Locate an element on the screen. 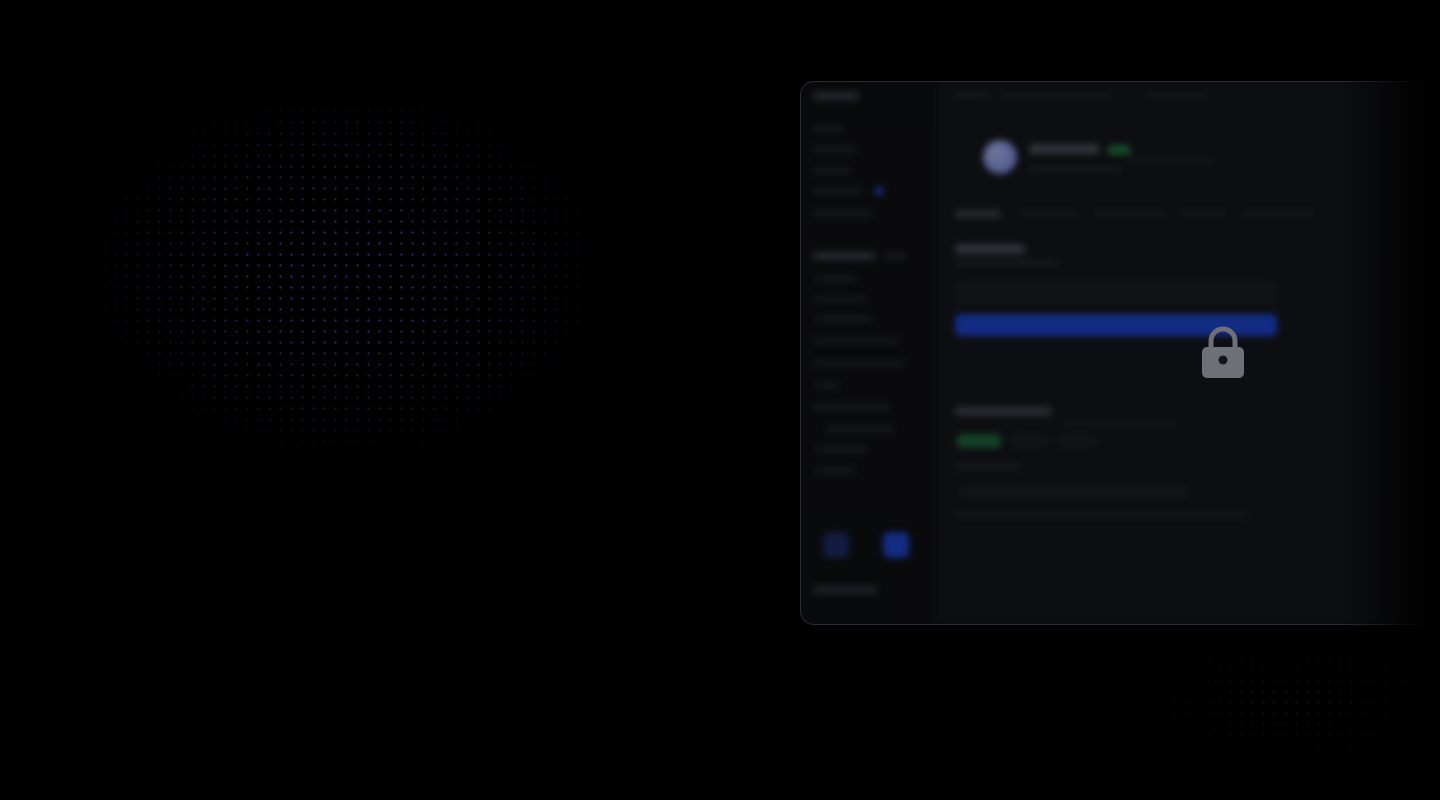 The width and height of the screenshot is (1440, 800). edge-fade is located at coordinates (1390, 360).